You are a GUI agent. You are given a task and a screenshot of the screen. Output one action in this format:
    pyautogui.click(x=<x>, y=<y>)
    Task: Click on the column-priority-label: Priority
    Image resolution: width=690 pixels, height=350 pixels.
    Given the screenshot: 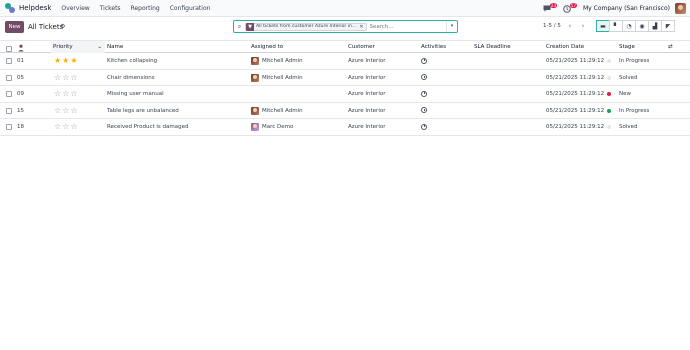 What is the action you would take?
    pyautogui.click(x=63, y=47)
    